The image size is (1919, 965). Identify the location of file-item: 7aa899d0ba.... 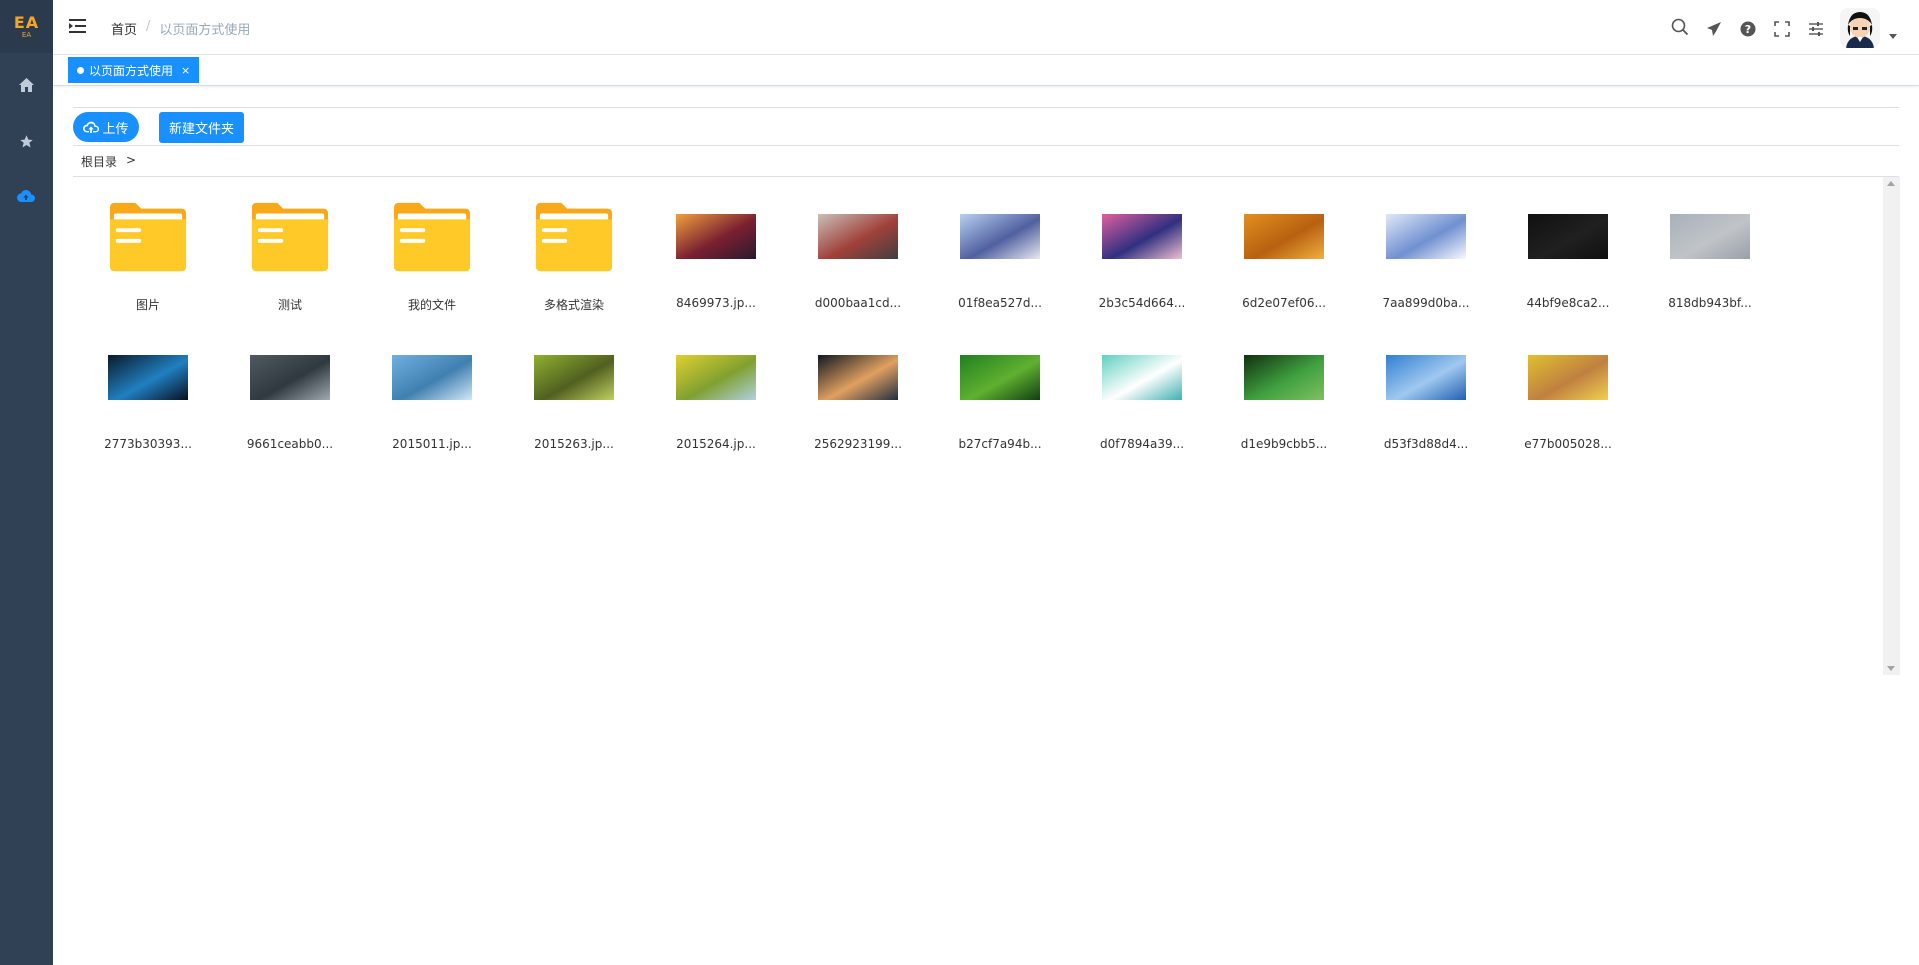
(1422, 247).